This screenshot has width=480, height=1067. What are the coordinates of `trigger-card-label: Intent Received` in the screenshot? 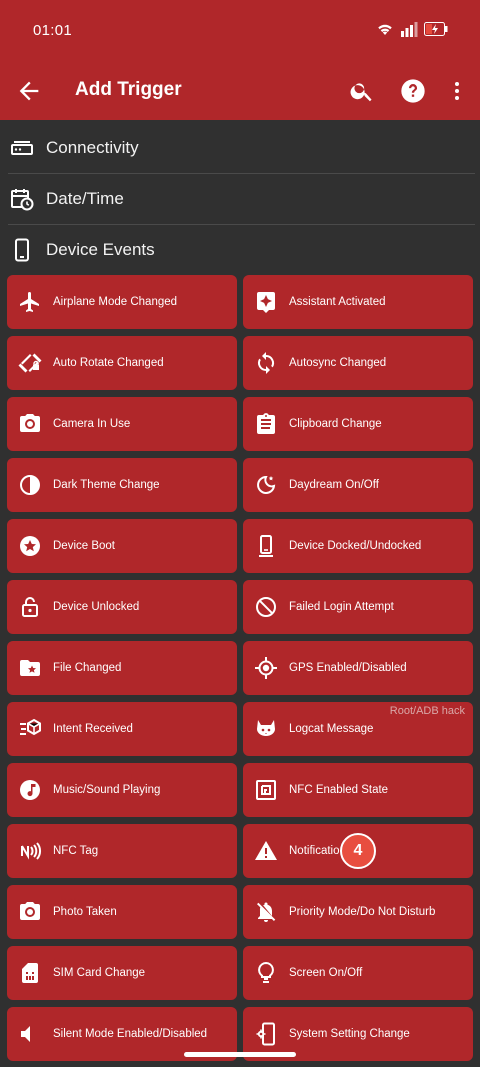 It's located at (93, 729).